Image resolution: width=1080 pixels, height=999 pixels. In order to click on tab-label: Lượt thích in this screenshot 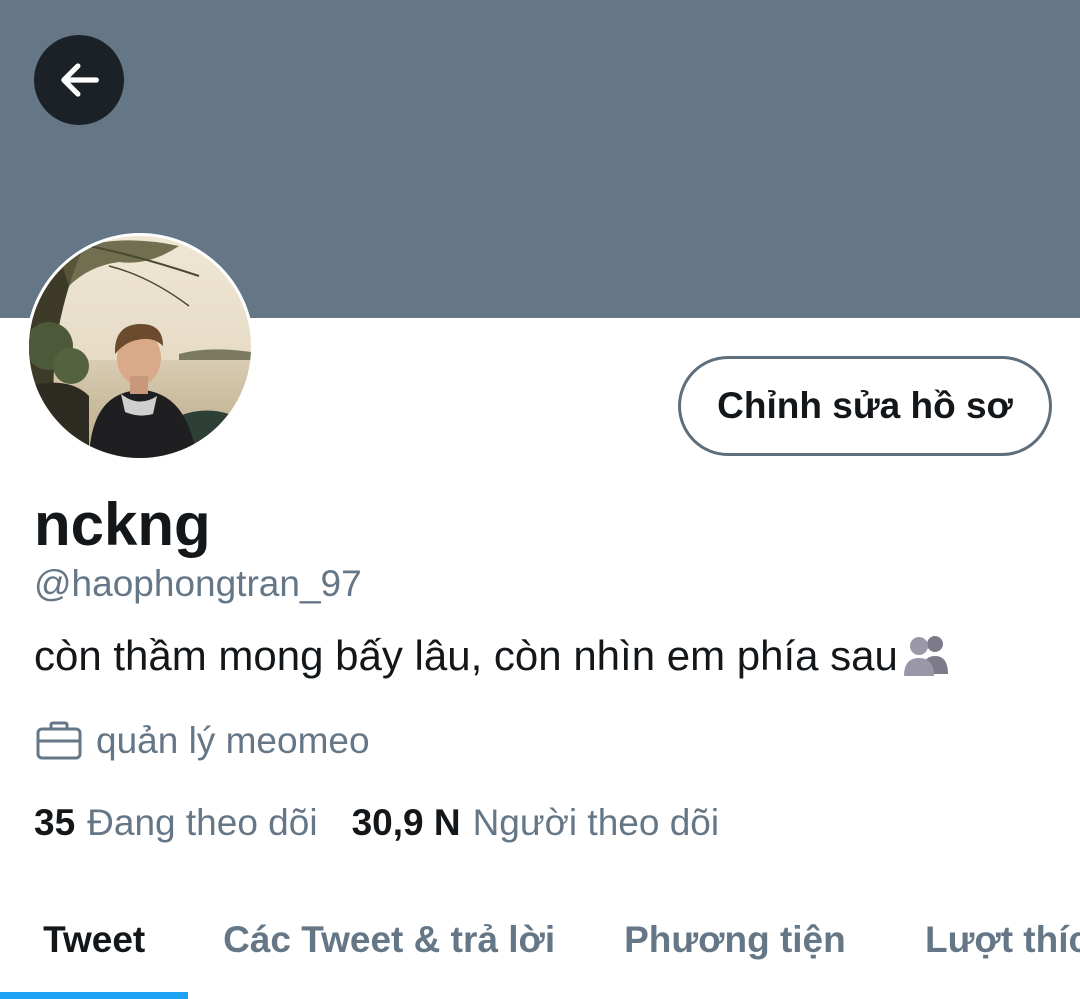, I will do `click(1002, 939)`.